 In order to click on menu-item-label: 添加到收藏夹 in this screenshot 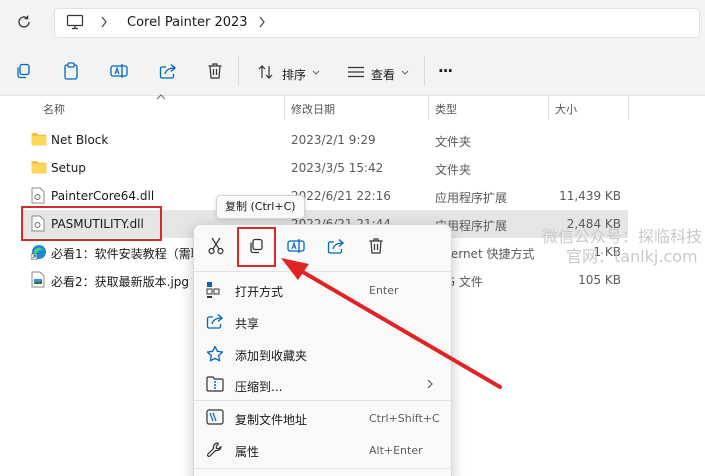, I will do `click(271, 356)`.